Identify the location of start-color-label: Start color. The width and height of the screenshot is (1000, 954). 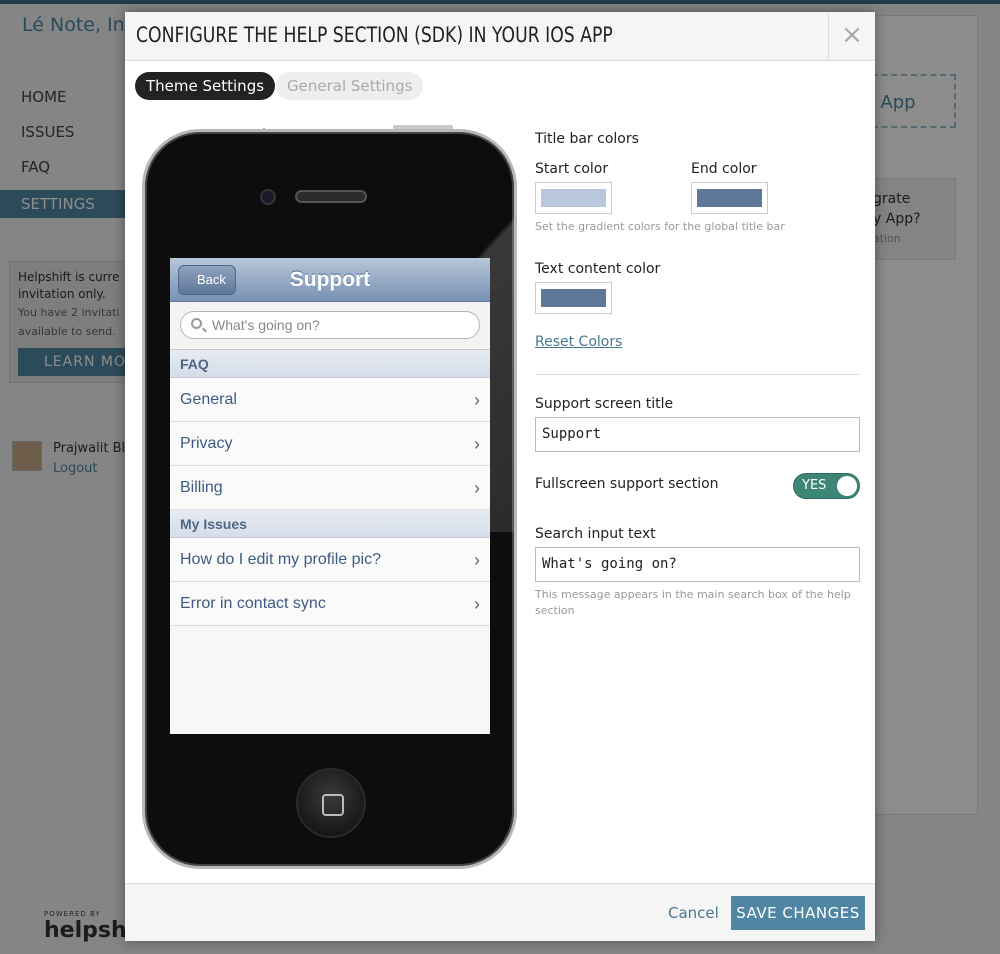
(572, 169).